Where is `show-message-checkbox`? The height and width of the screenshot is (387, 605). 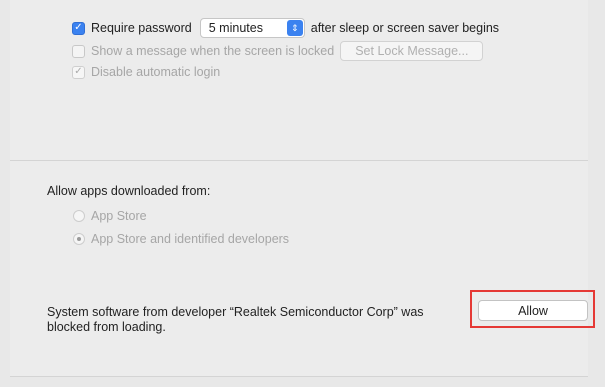
show-message-checkbox is located at coordinates (78, 51).